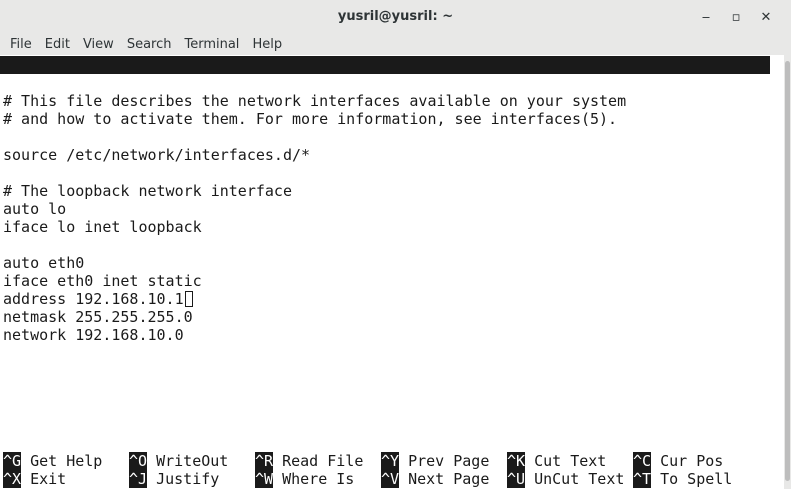 Image resolution: width=791 pixels, height=489 pixels. Describe the element at coordinates (12, 461) in the screenshot. I see `shortcut-key: ^G` at that location.